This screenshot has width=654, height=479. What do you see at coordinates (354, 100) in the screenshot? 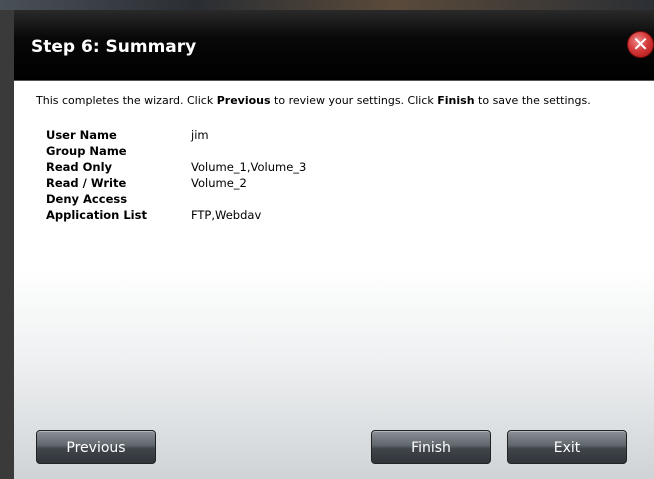
I see `intro-part2: to review your settings. Click` at bounding box center [354, 100].